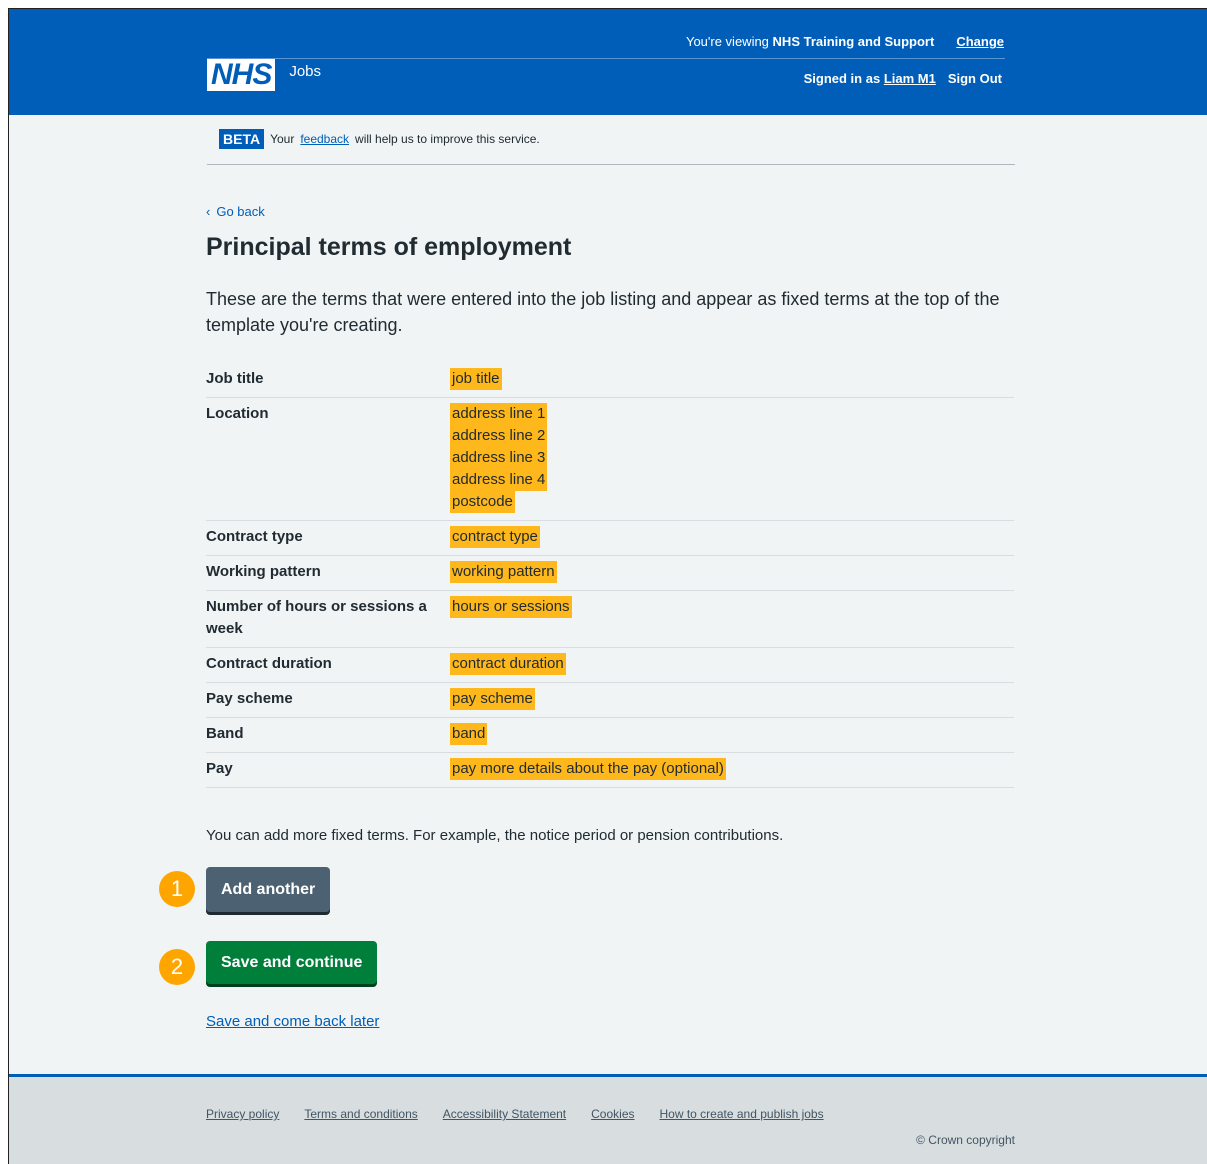  Describe the element at coordinates (482, 502) in the screenshot. I see `placeholder-value: postcode` at that location.